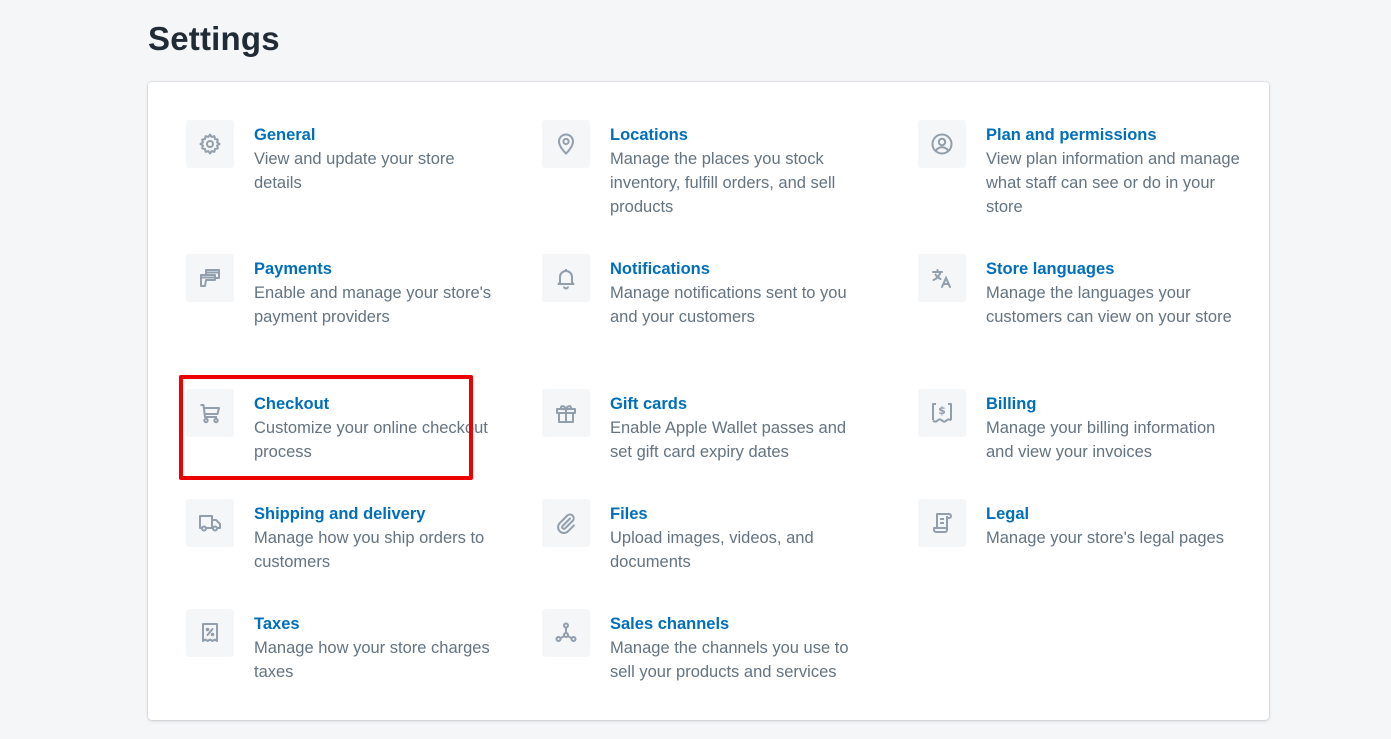  I want to click on settings-item-title: Legal, so click(1116, 514).